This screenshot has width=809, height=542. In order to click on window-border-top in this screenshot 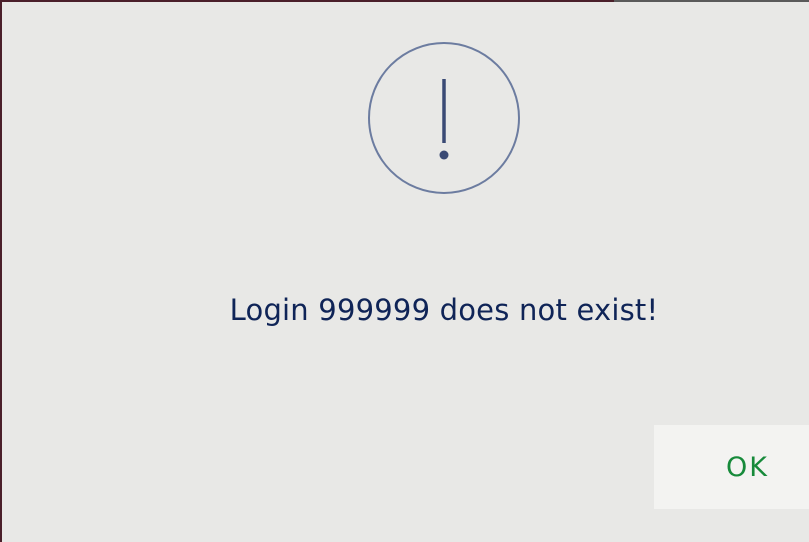, I will do `click(307, 1)`.